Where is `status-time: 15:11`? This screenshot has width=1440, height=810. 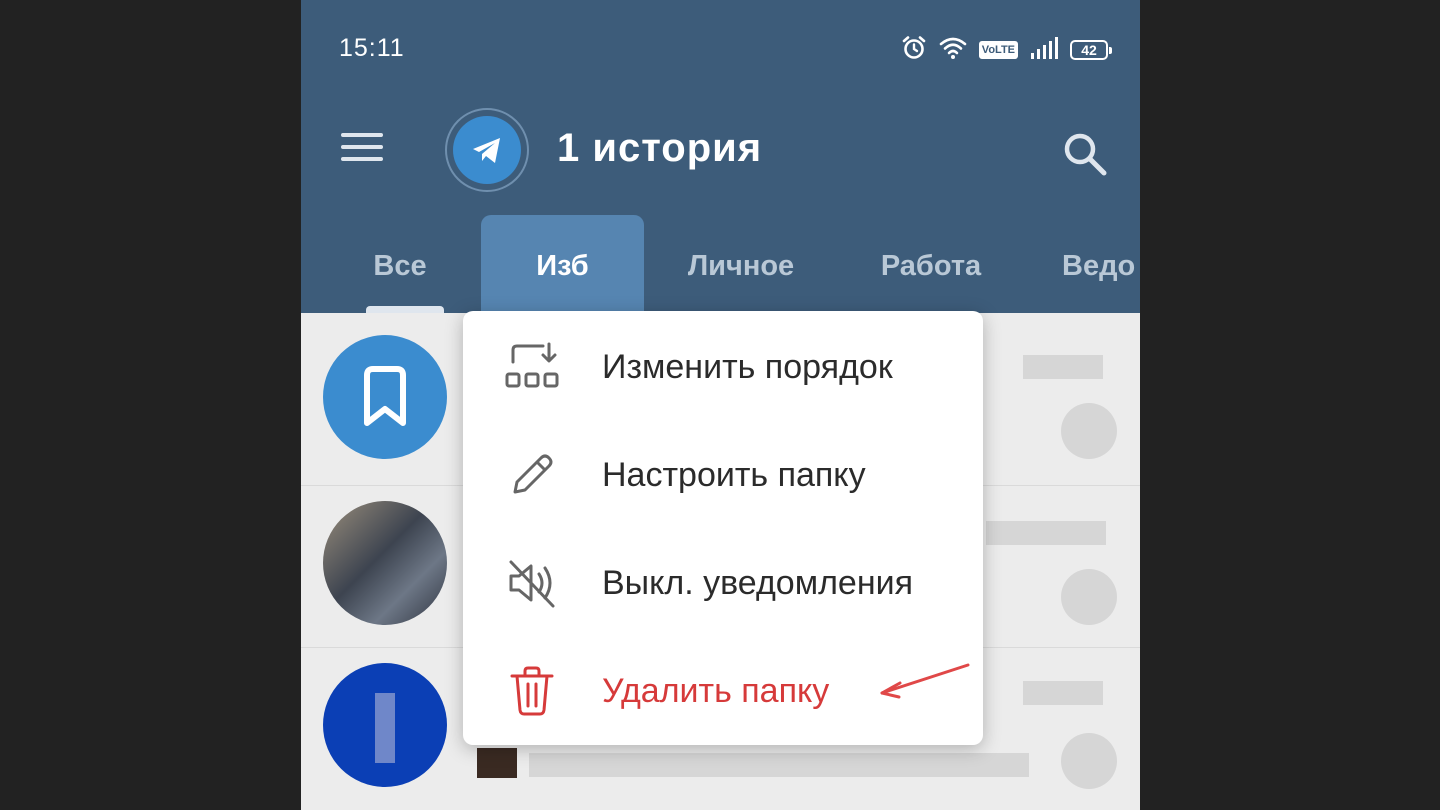
status-time: 15:11 is located at coordinates (372, 48).